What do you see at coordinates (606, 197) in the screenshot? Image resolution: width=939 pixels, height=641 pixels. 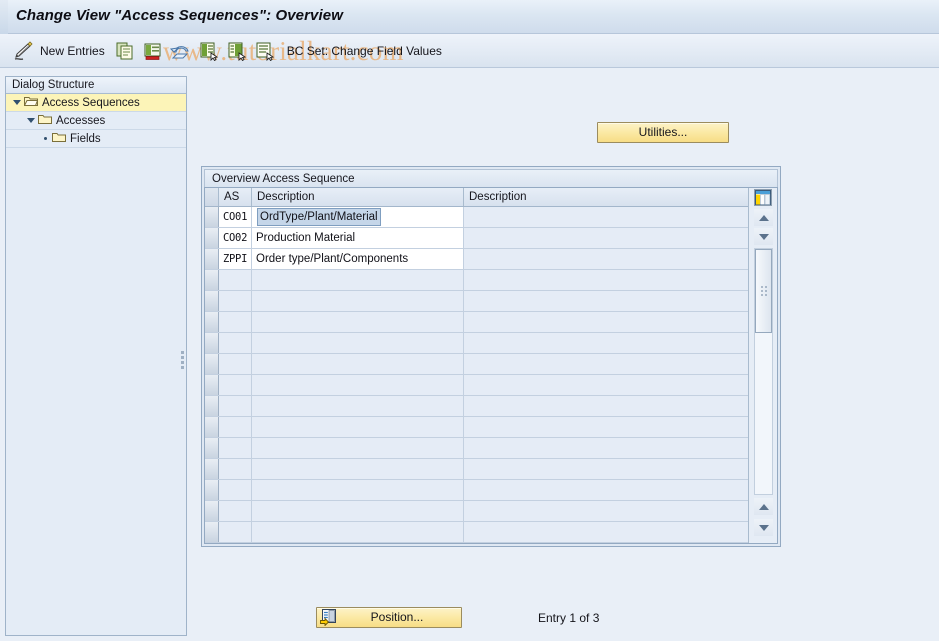 I see `column-header-description-2: Description` at bounding box center [606, 197].